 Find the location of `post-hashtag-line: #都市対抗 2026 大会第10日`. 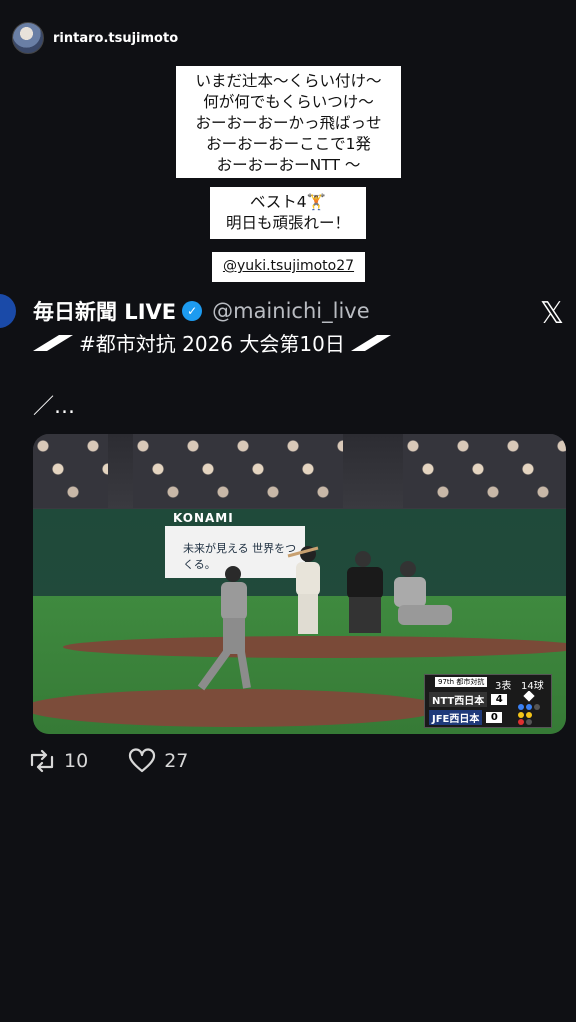

post-hashtag-line: #都市対抗 2026 大会第10日 is located at coordinates (212, 342).